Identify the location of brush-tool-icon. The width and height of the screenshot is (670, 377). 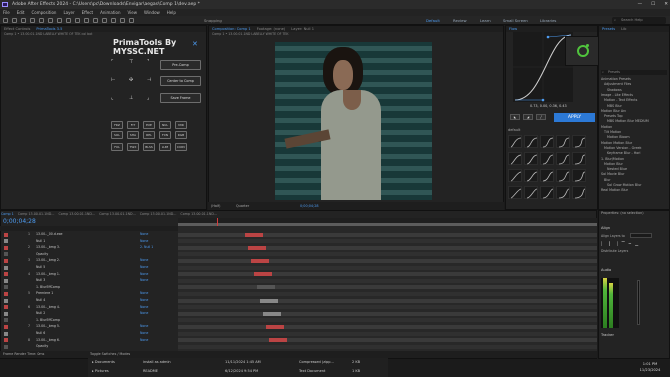
(95, 20).